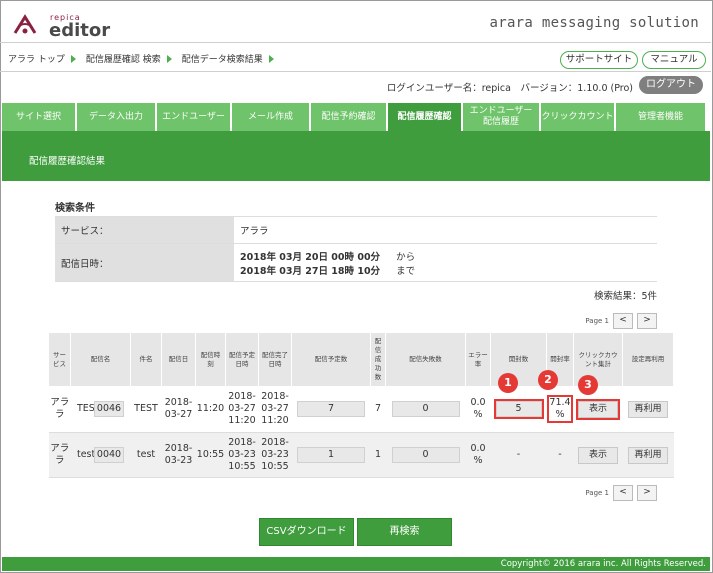 The width and height of the screenshot is (713, 573). What do you see at coordinates (100, 359) in the screenshot?
I see `col-header: 配信名` at bounding box center [100, 359].